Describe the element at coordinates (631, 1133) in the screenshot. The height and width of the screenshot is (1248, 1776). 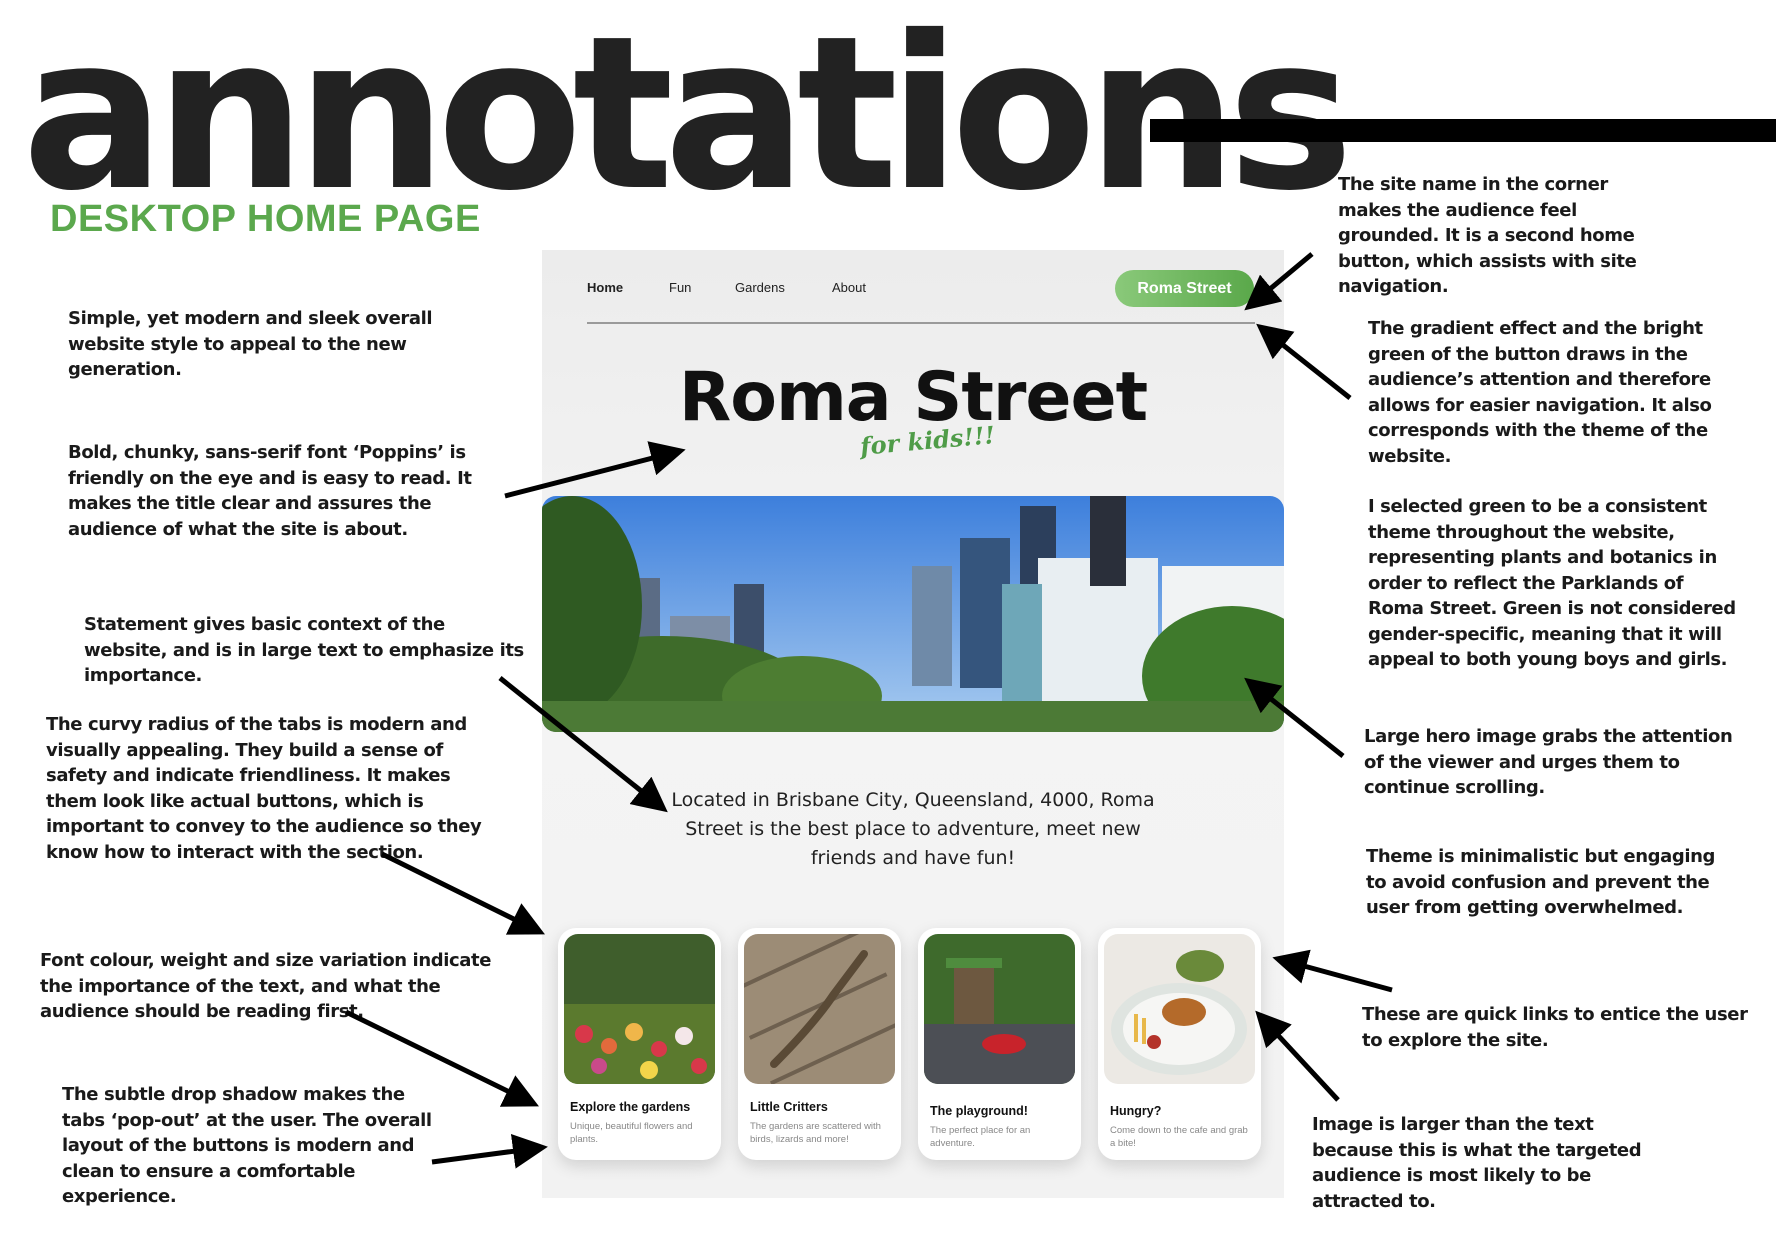
I see `card-description: Unique, beautiful flowers and plants.` at that location.